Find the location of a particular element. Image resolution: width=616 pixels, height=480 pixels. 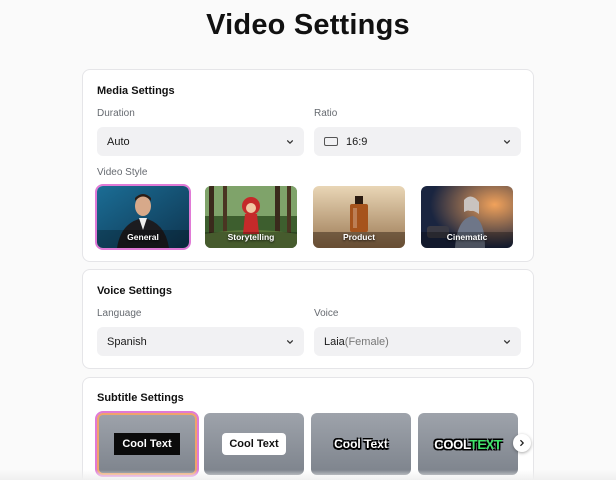

video-style-storytelling: Storytelling is located at coordinates (251, 217).